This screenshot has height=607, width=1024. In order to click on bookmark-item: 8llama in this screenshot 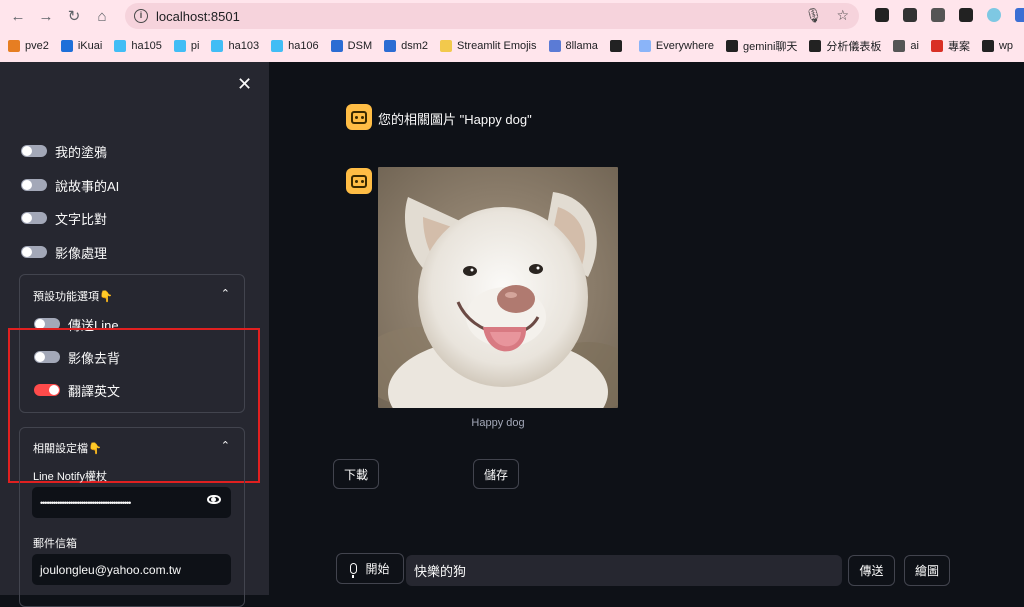, I will do `click(573, 46)`.